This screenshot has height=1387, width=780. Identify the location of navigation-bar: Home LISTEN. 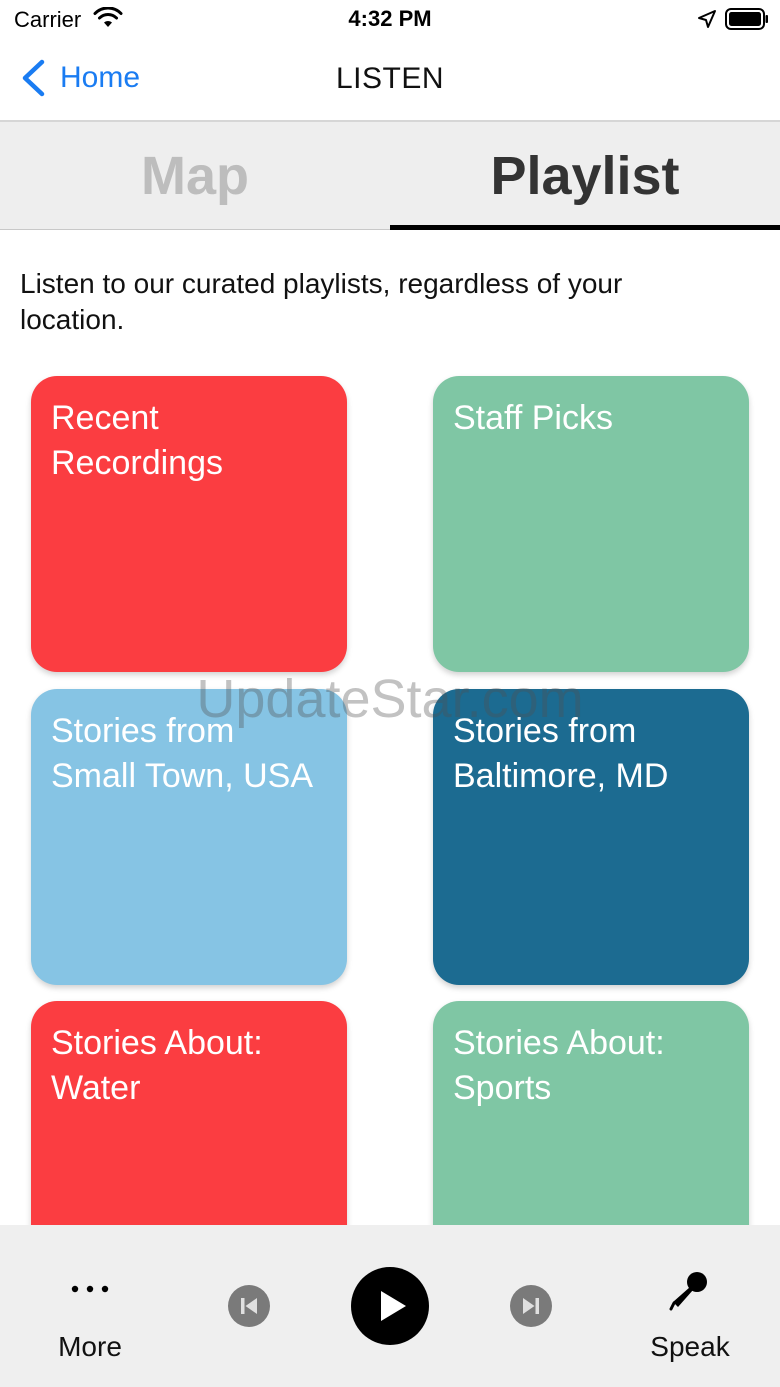
(390, 81).